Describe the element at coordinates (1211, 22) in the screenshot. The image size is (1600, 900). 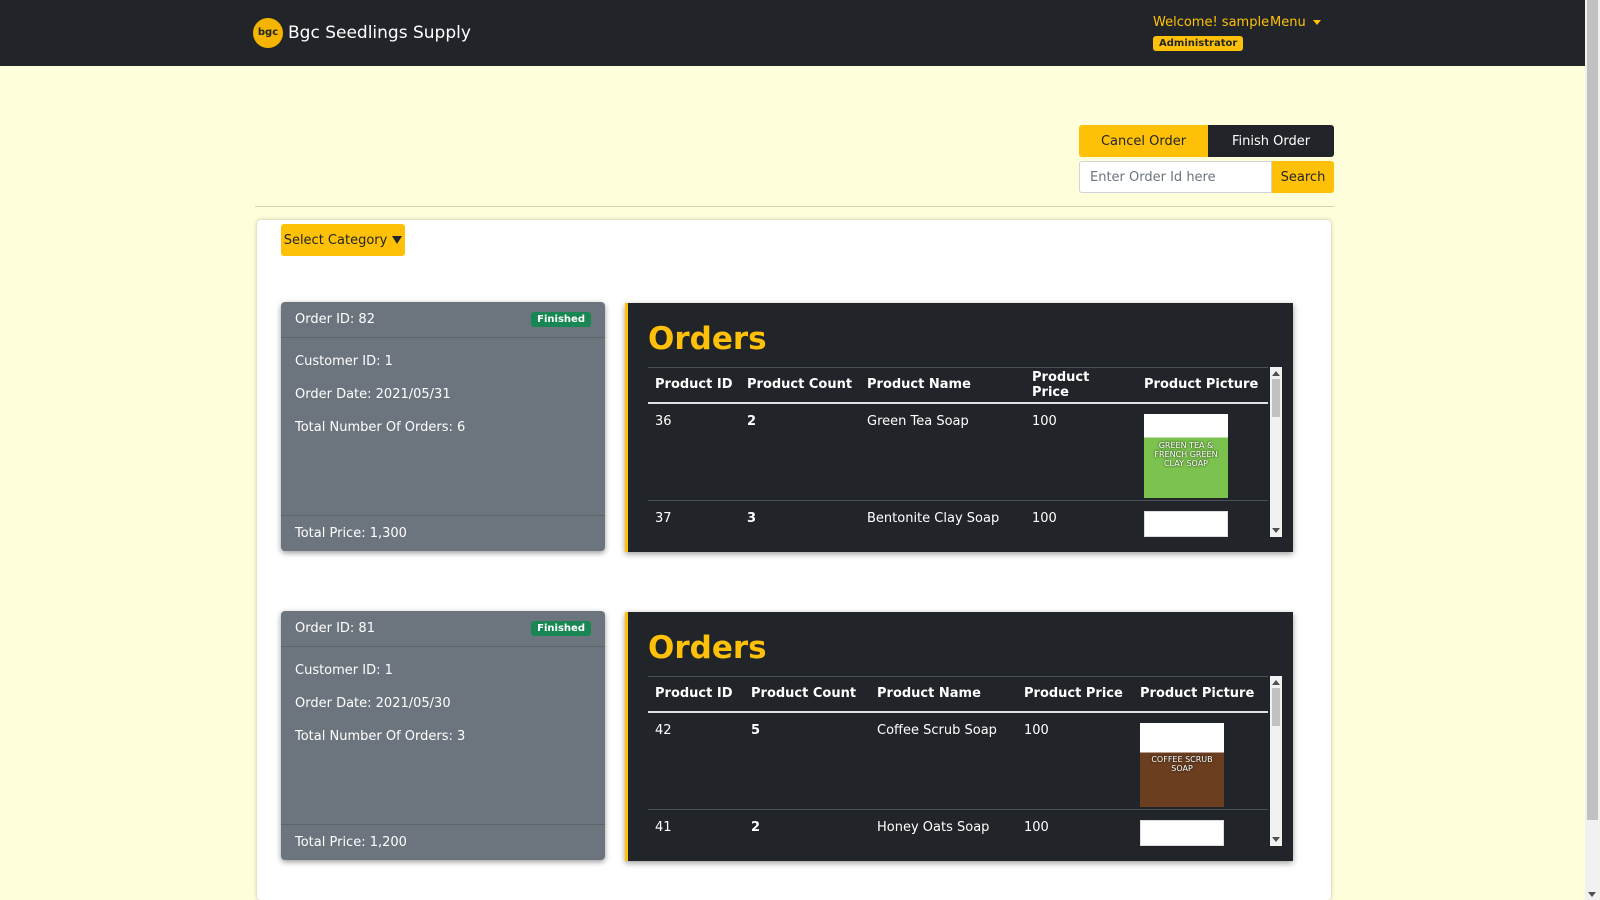
I see `welcome-text: Welcome! sample` at that location.